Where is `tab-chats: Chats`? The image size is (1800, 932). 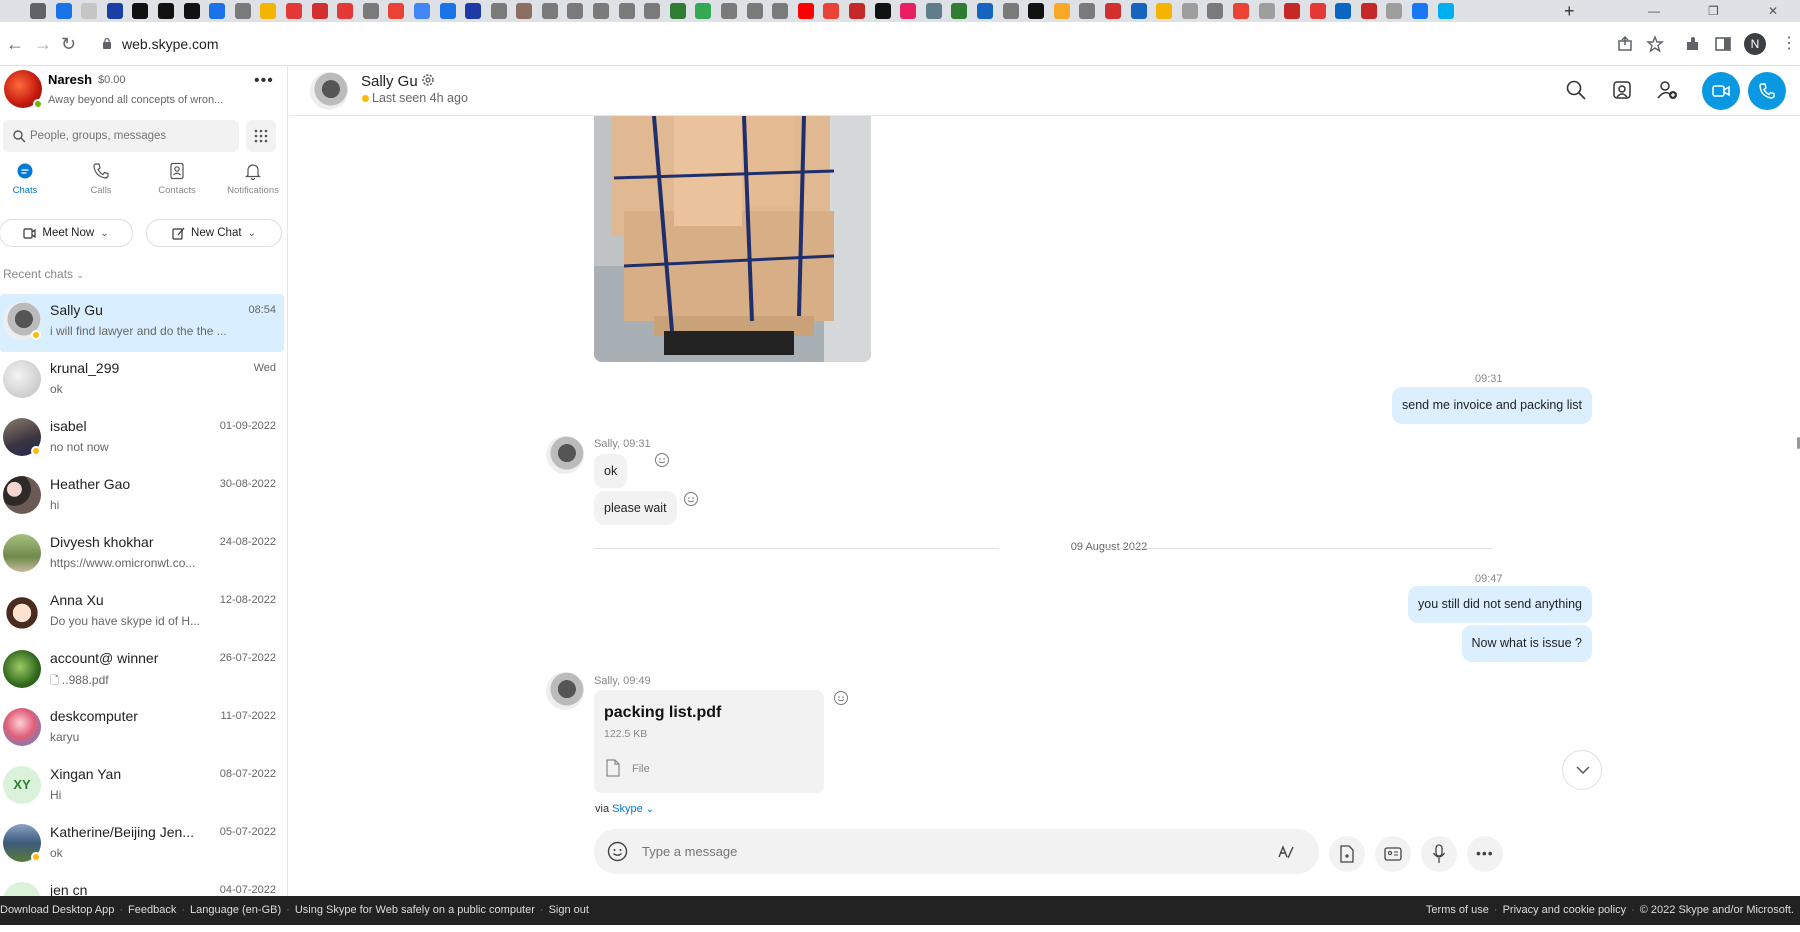 tab-chats: Chats is located at coordinates (31, 182).